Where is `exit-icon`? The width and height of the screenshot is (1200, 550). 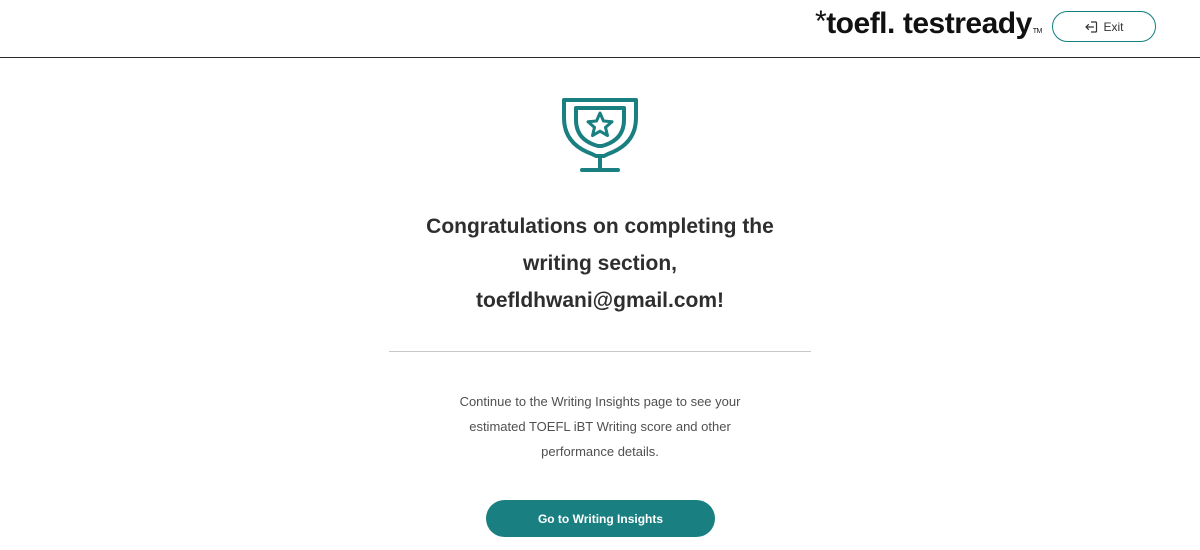 exit-icon is located at coordinates (1091, 27).